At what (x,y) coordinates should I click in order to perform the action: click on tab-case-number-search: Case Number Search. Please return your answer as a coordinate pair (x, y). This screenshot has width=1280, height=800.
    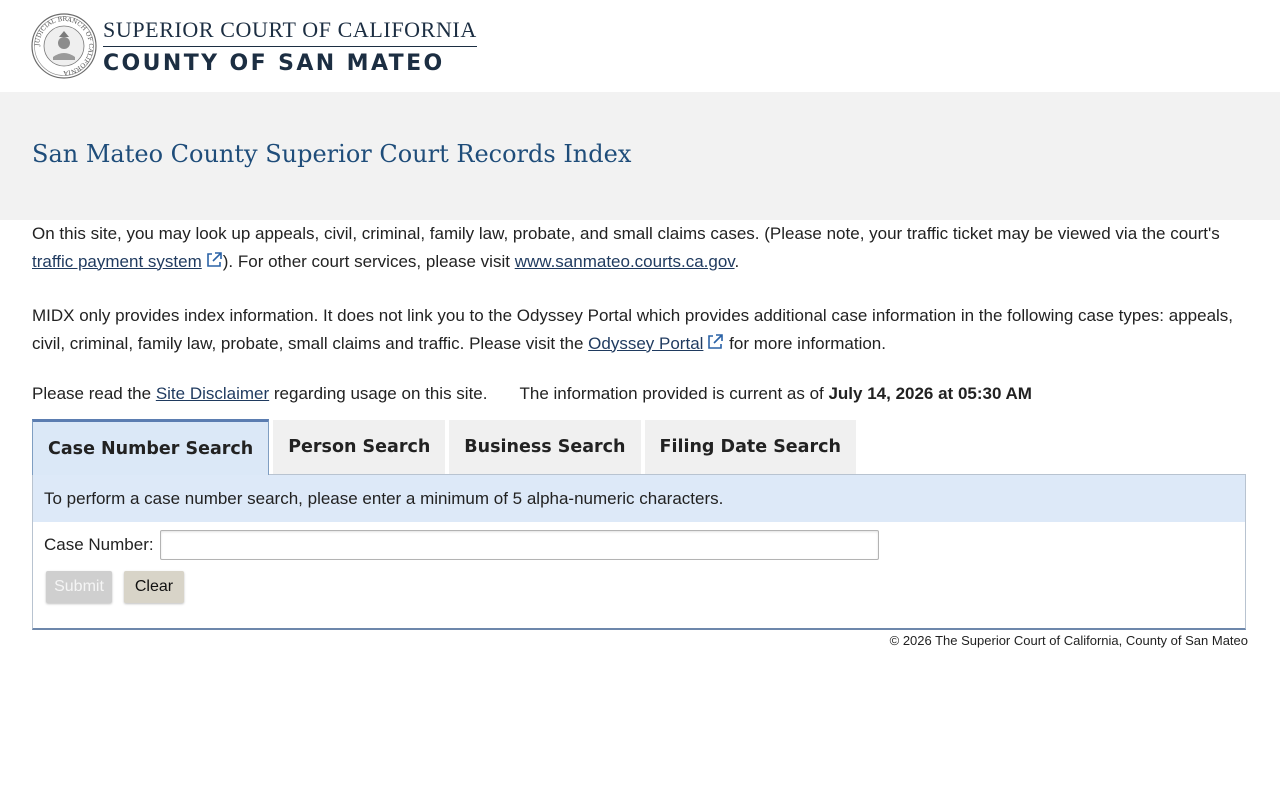
    Looking at the image, I should click on (151, 447).